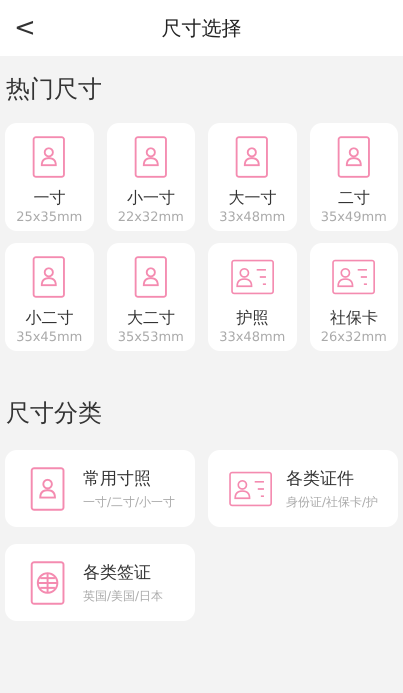  What do you see at coordinates (49, 318) in the screenshot?
I see `size-name: 小二寸` at bounding box center [49, 318].